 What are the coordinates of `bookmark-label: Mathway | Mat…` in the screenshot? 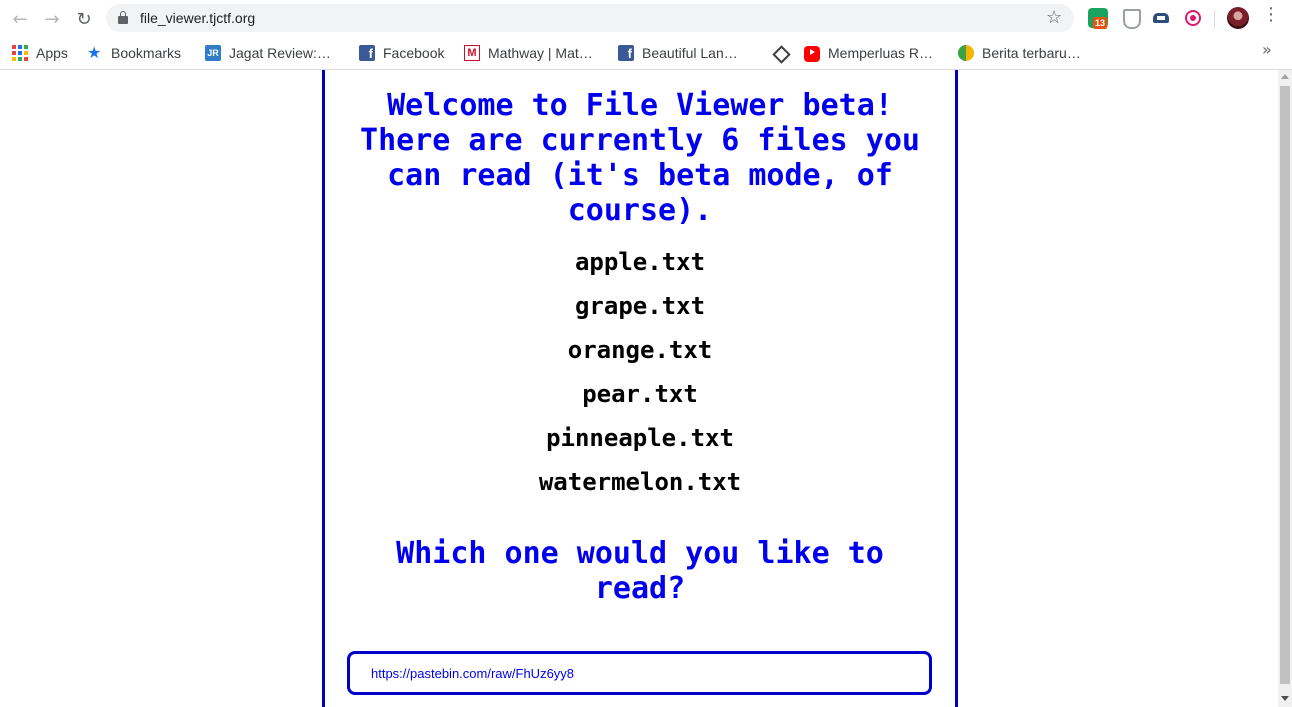 It's located at (540, 53).